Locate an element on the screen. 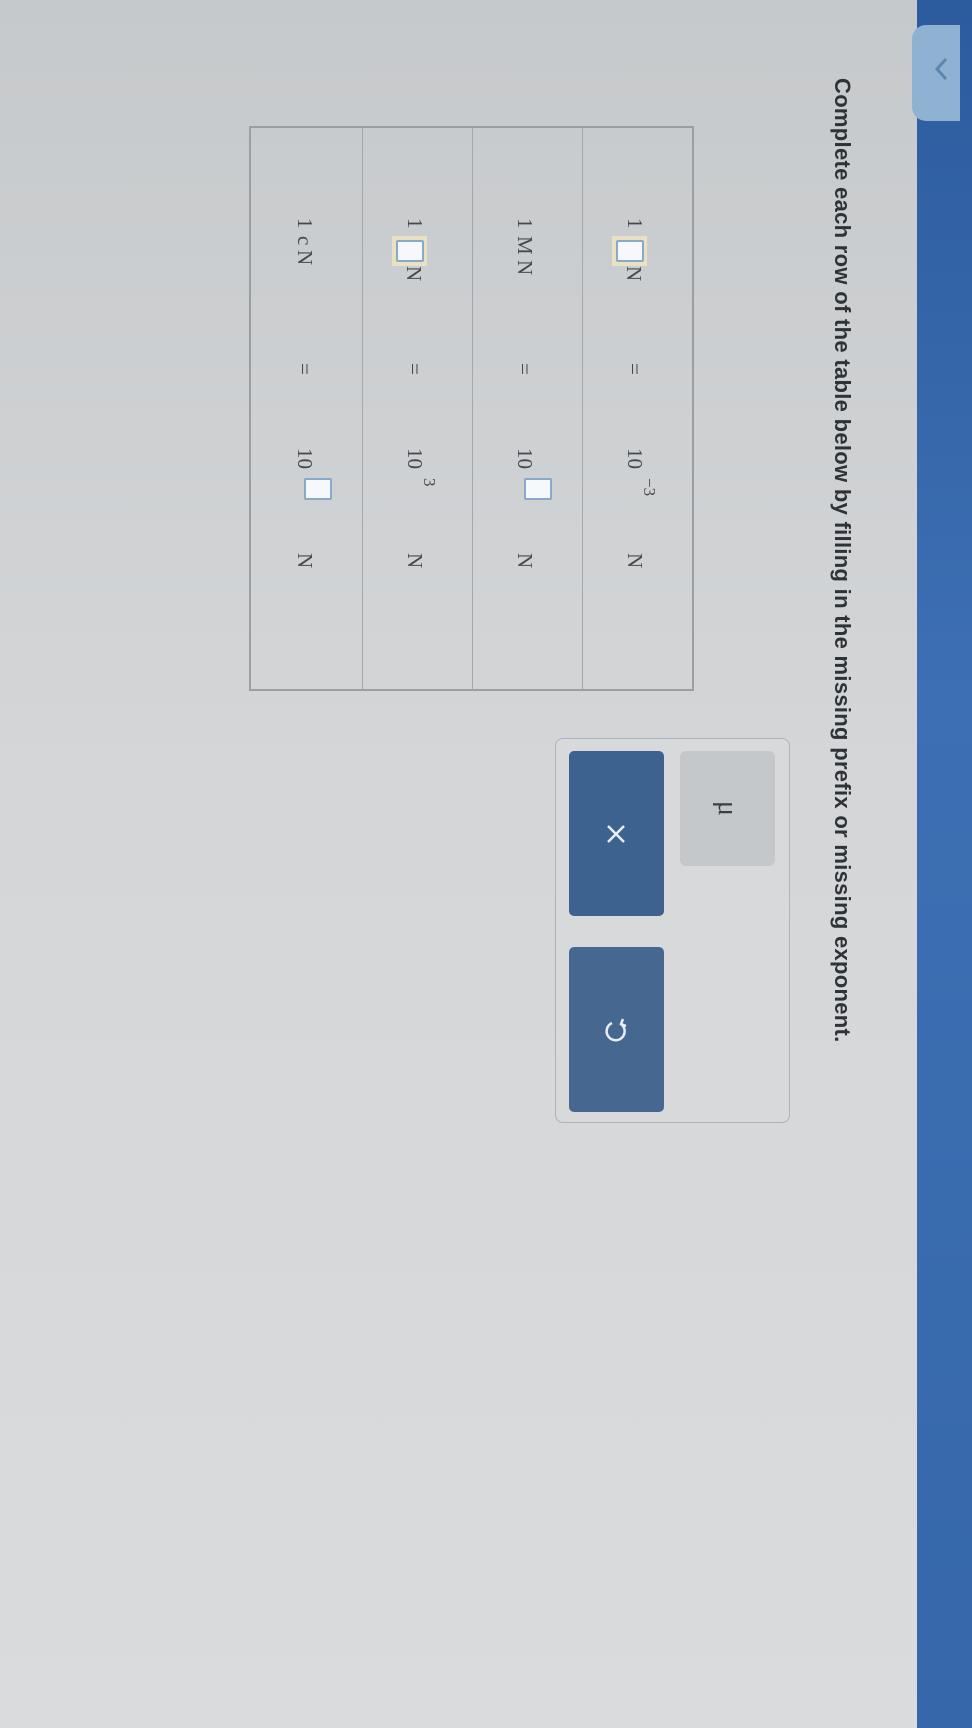  left-prefix: M is located at coordinates (525, 245).